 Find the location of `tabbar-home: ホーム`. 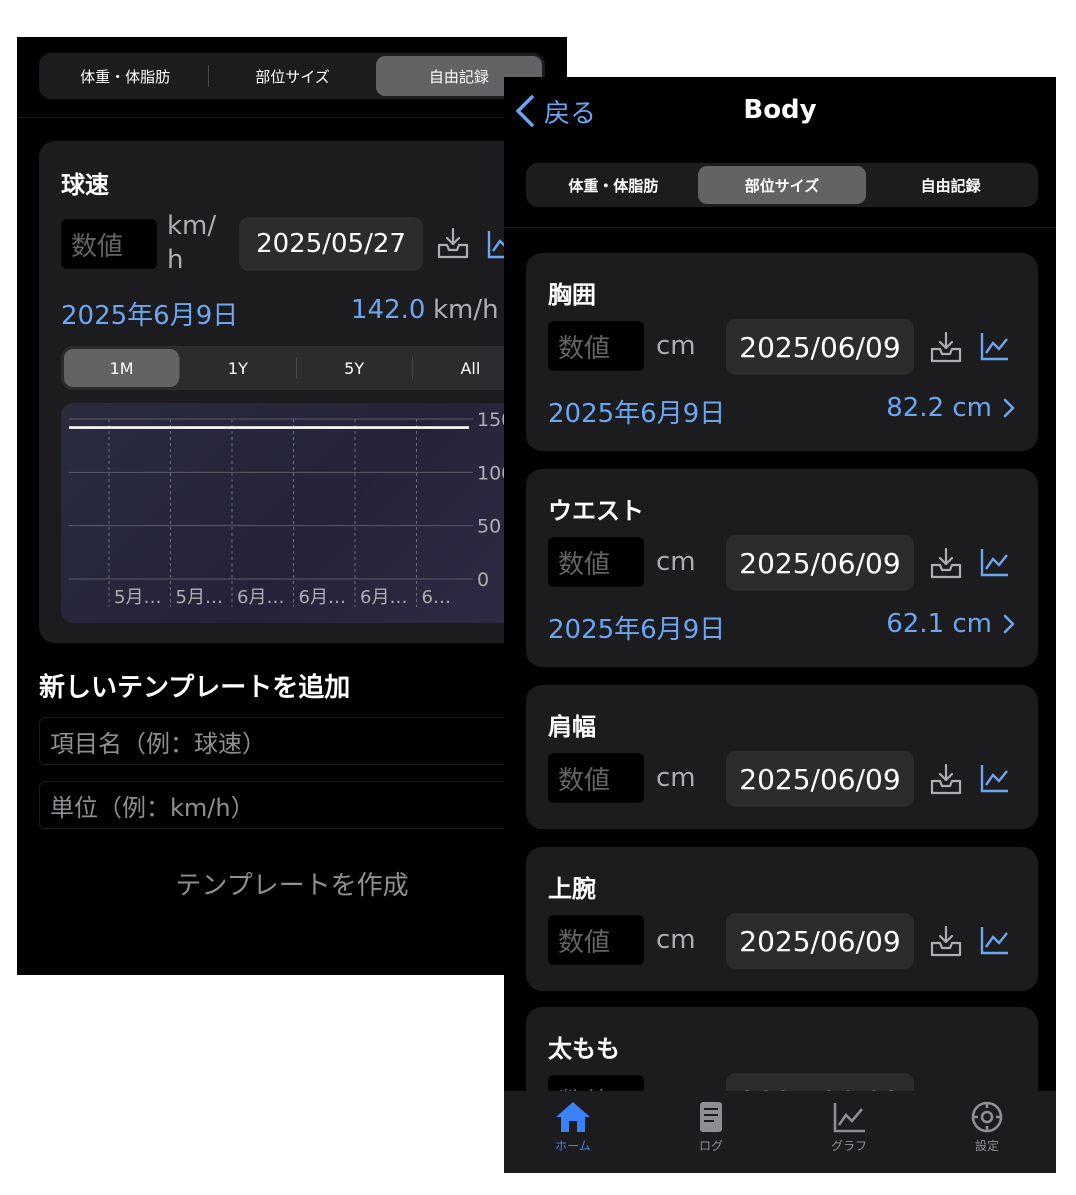

tabbar-home: ホーム is located at coordinates (573, 1132).